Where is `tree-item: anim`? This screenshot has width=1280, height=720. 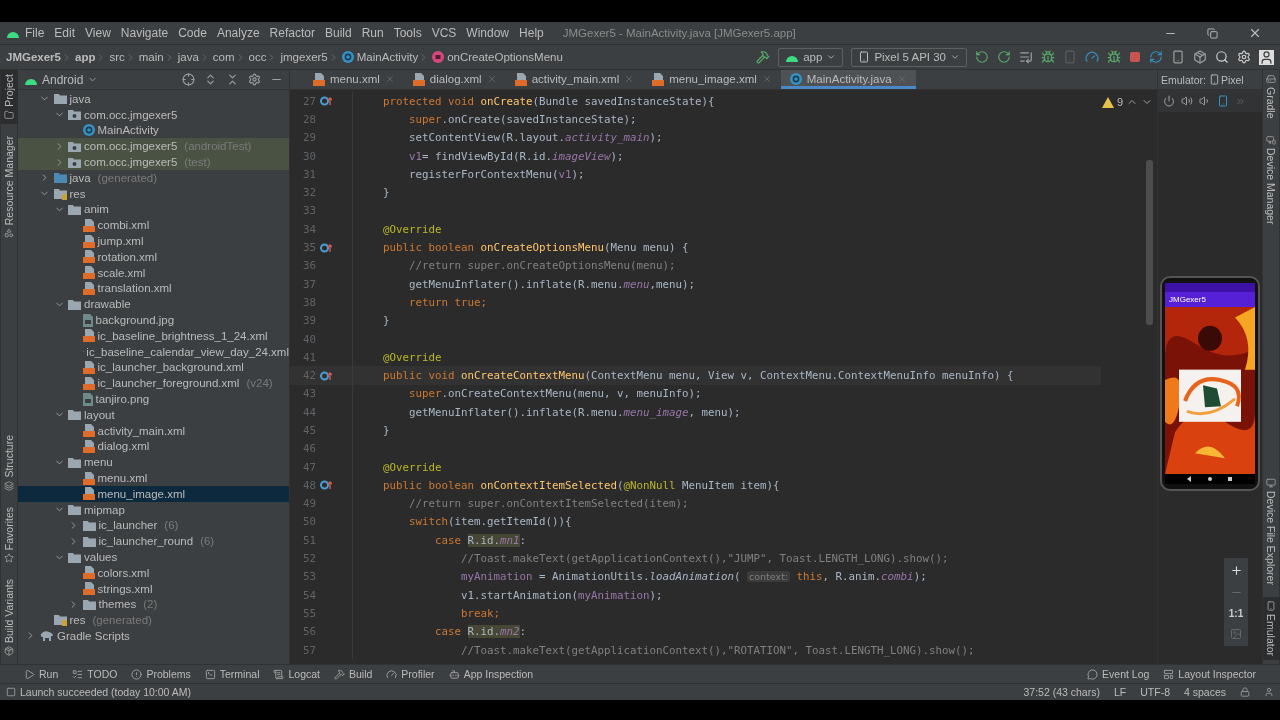 tree-item: anim is located at coordinates (153, 209).